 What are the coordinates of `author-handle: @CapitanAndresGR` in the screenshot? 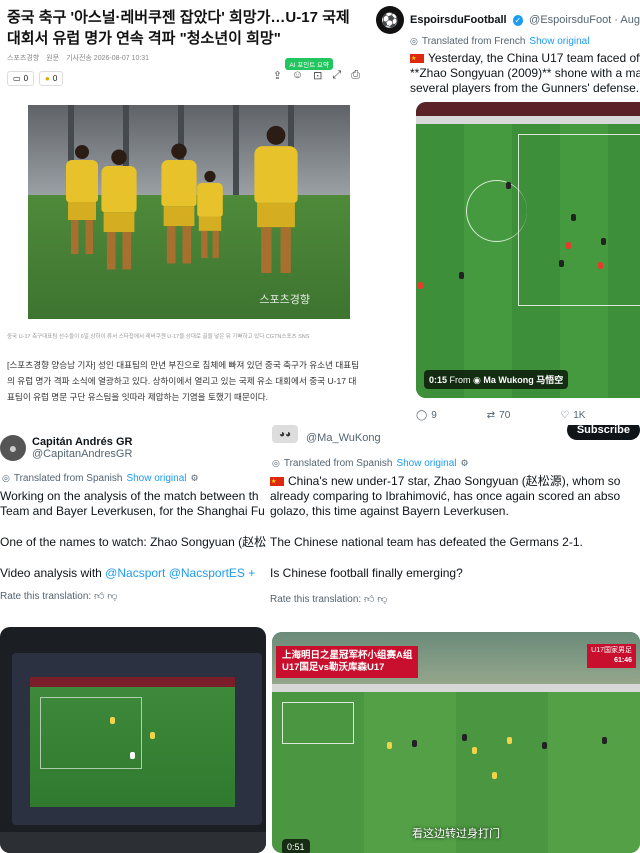 It's located at (82, 454).